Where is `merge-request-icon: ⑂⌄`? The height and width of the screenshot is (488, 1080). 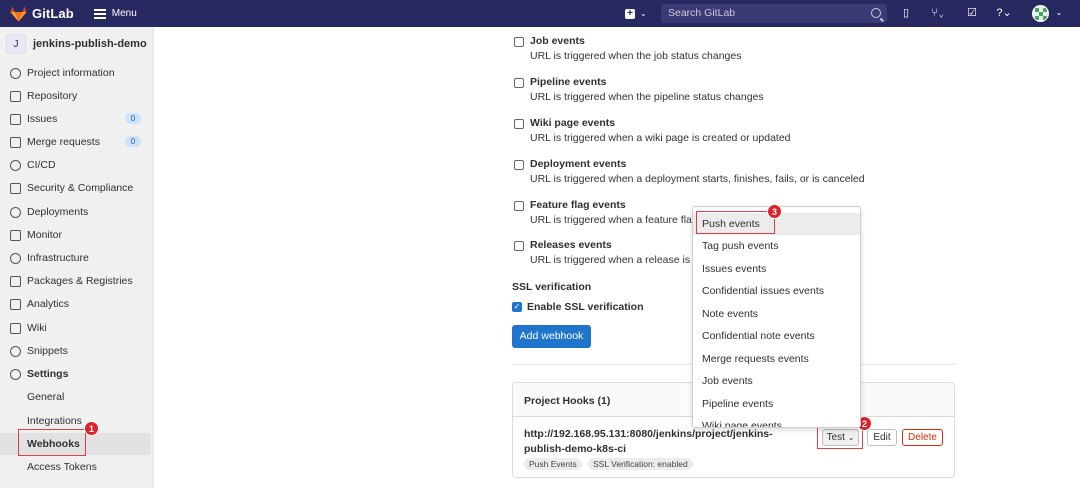
merge-request-icon: ⑂⌄ is located at coordinates (938, 13).